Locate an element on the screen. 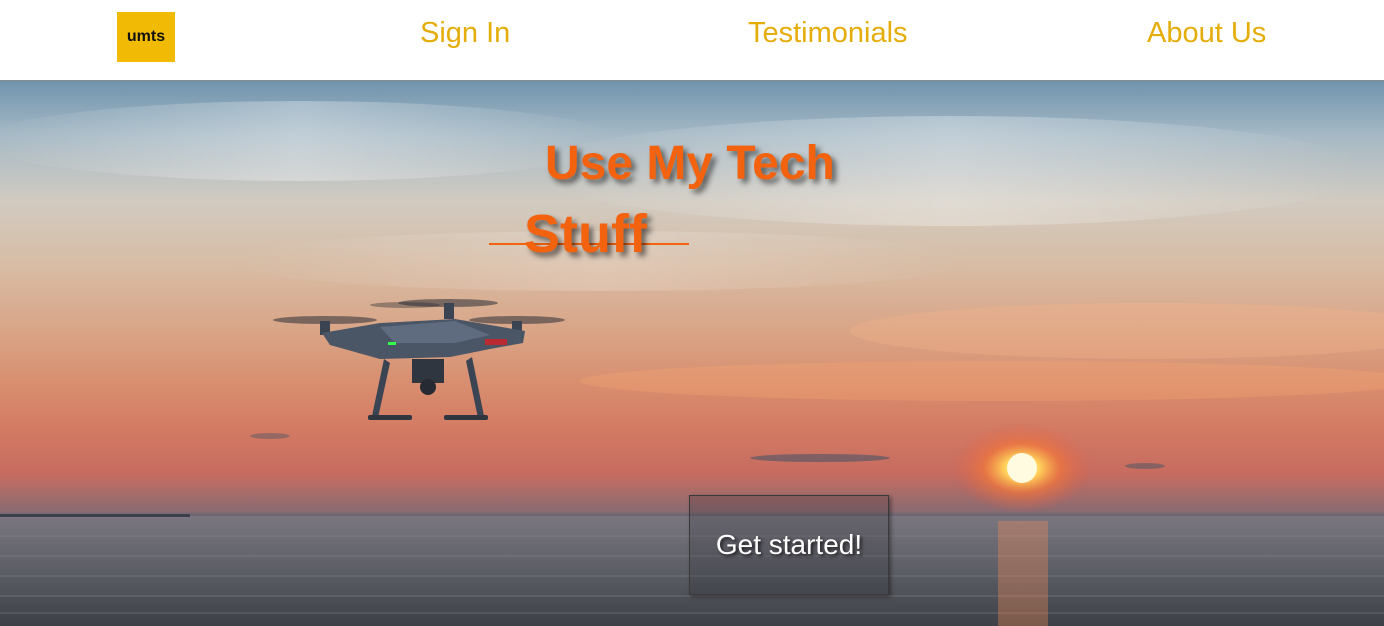  logo-text: umts is located at coordinates (146, 36).